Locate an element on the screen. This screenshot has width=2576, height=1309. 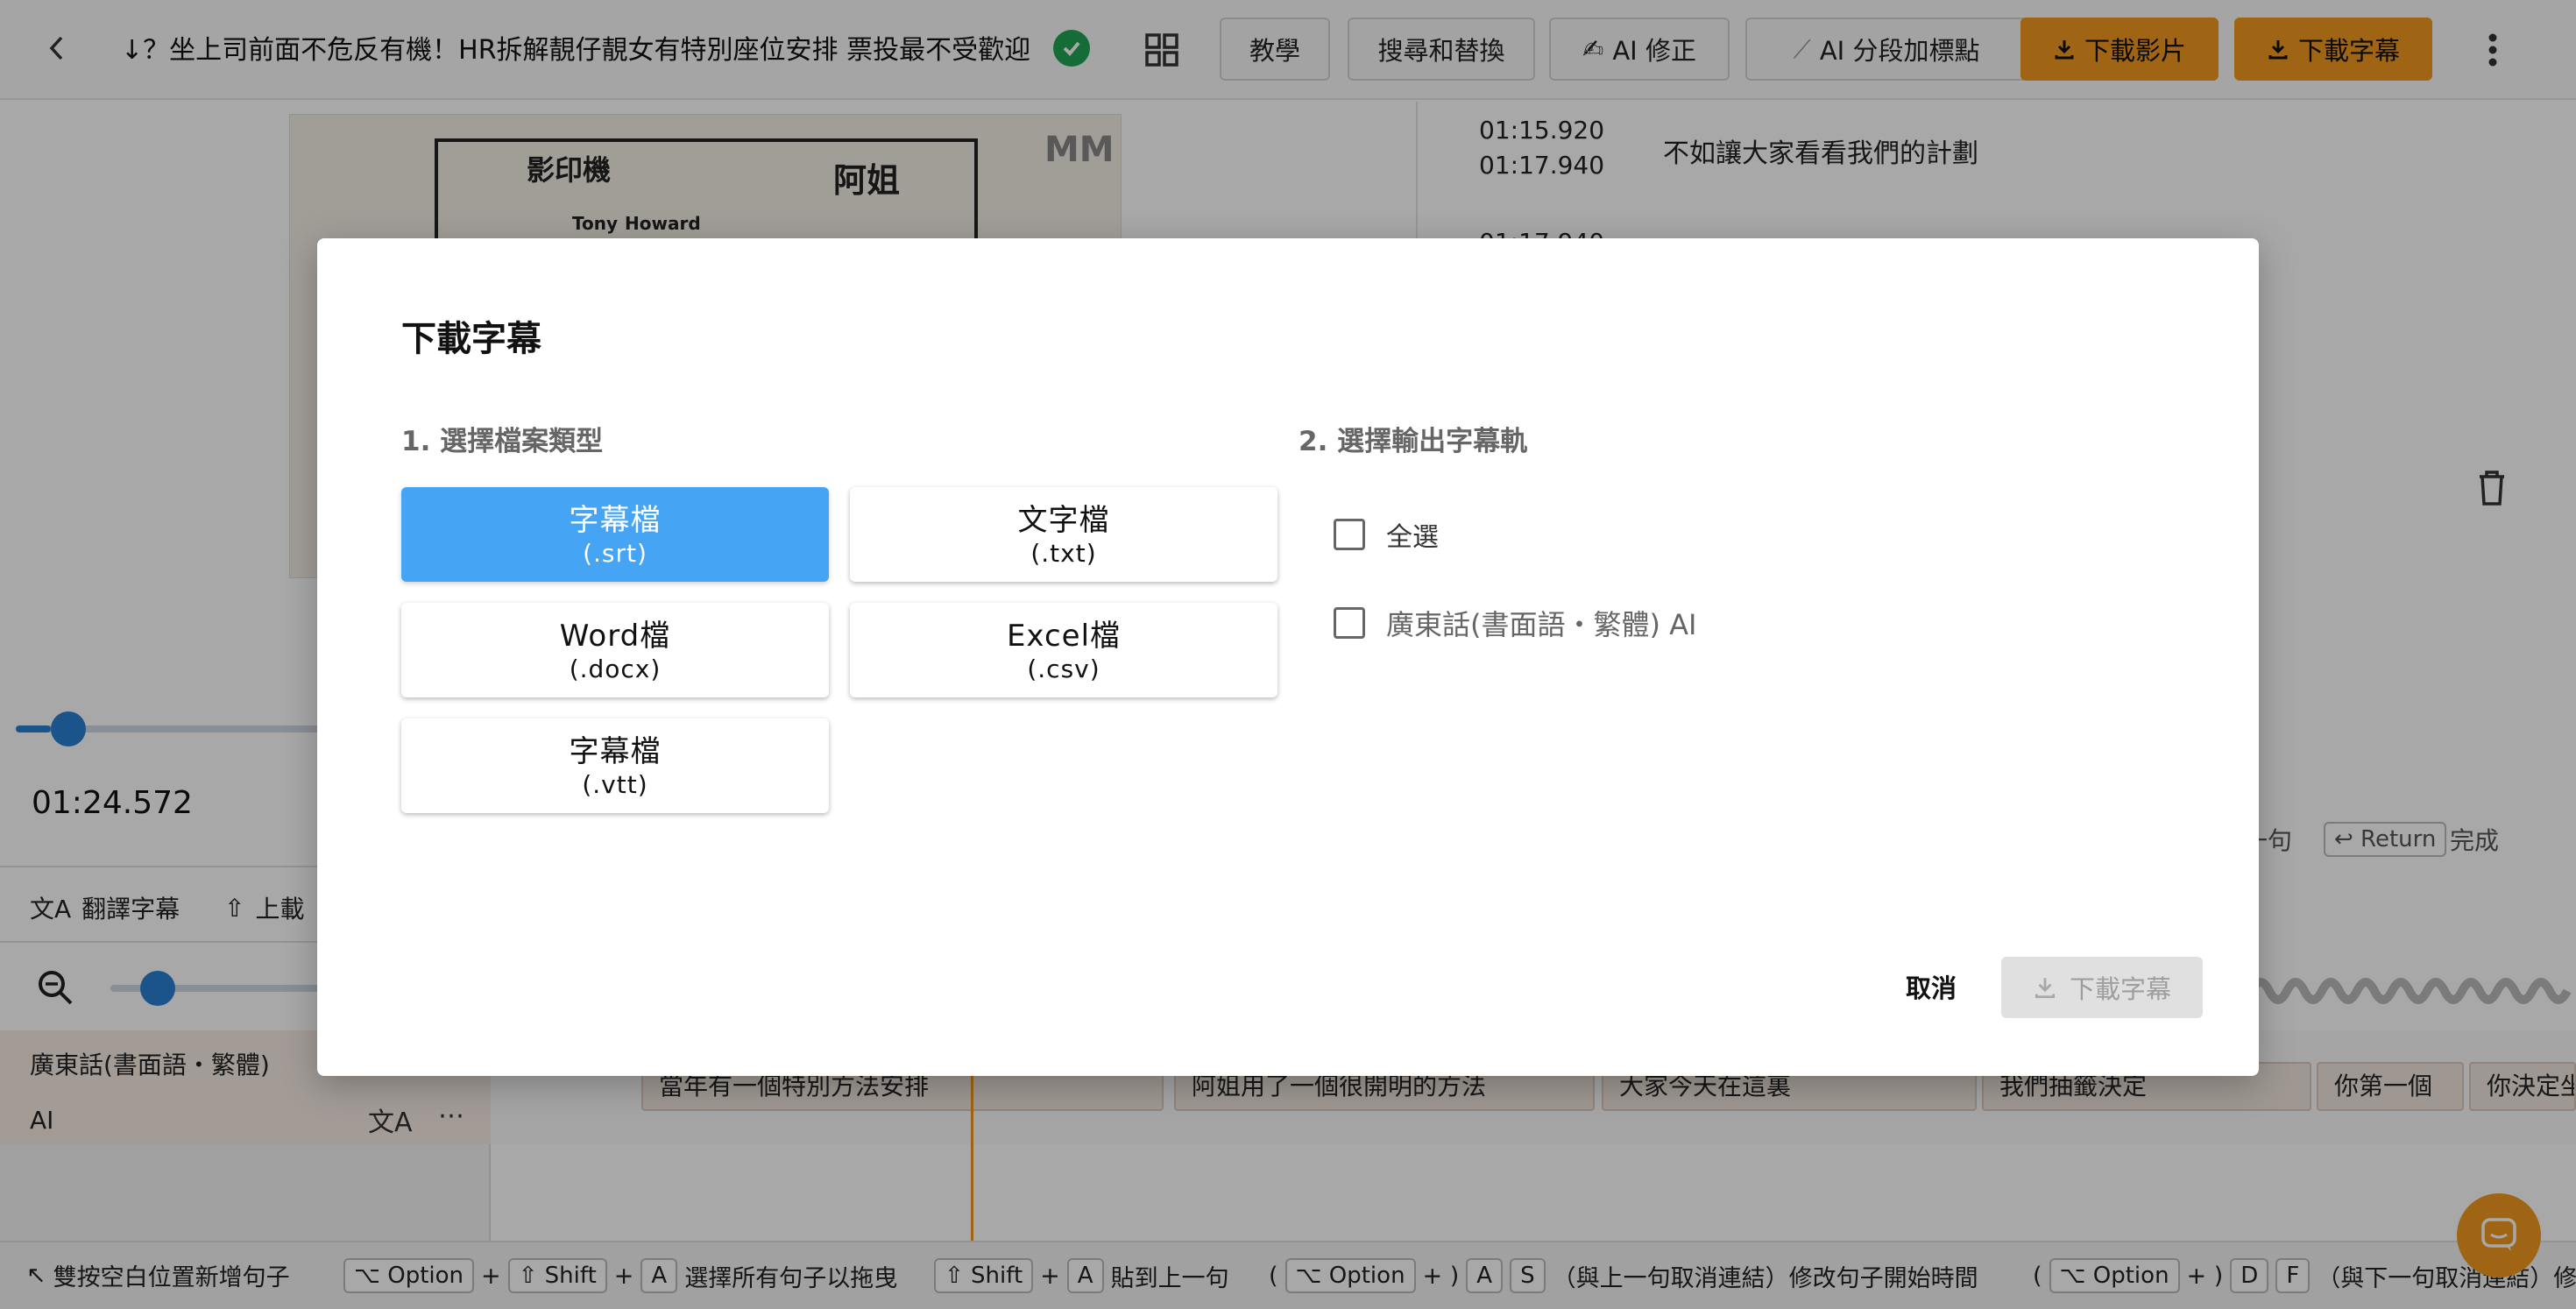
select-all-checkbox-row: 全選 is located at coordinates (1386, 534).